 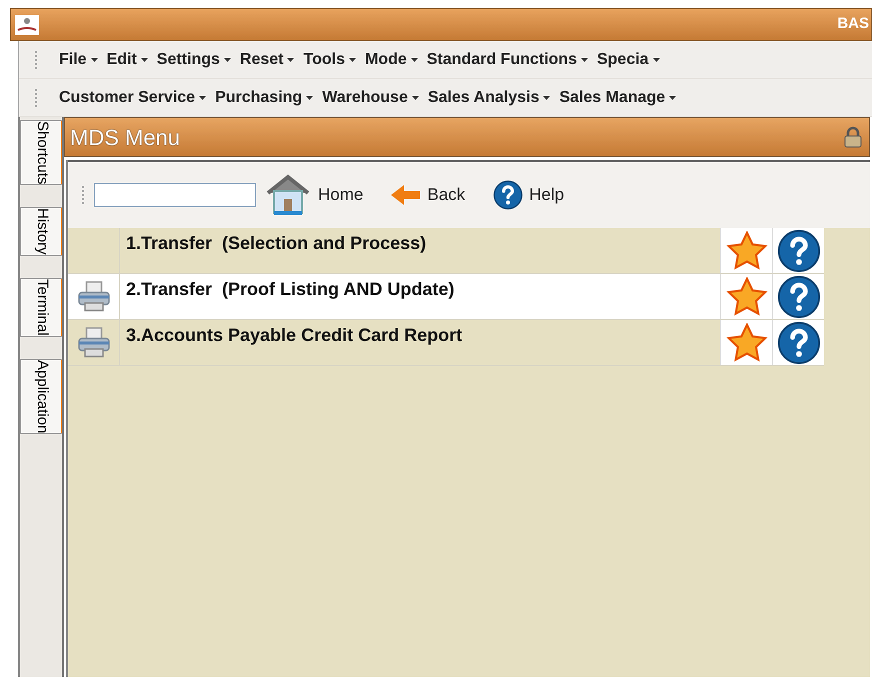 What do you see at coordinates (132, 98) in the screenshot?
I see `menu-item: Customer Service` at bounding box center [132, 98].